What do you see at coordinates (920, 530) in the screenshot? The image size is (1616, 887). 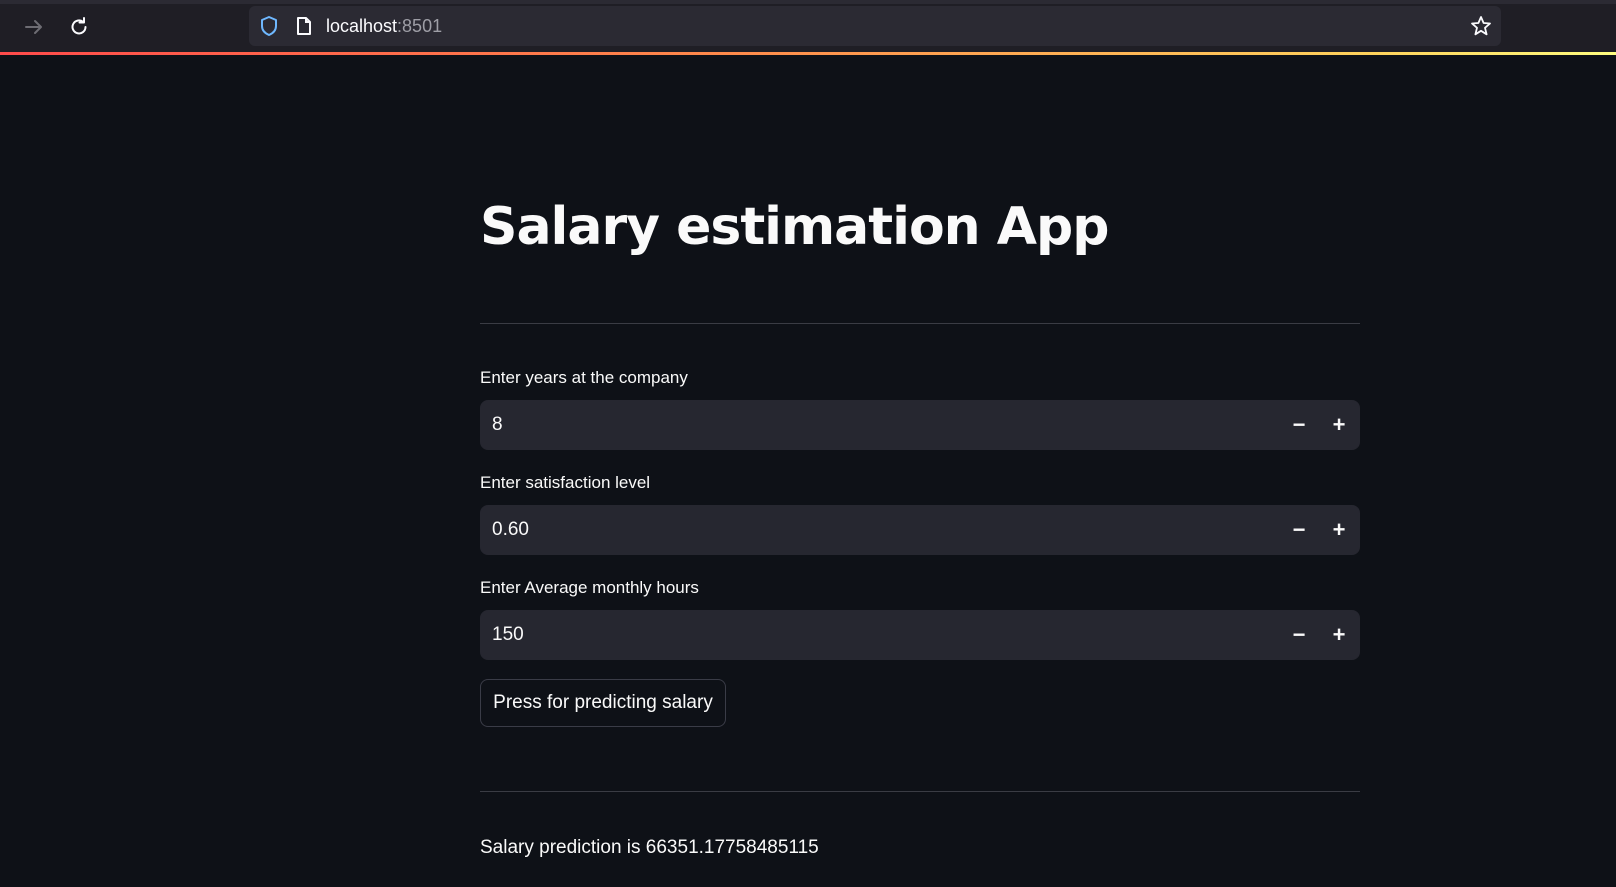 I see `satisfaction-input: 0.60 − +` at bounding box center [920, 530].